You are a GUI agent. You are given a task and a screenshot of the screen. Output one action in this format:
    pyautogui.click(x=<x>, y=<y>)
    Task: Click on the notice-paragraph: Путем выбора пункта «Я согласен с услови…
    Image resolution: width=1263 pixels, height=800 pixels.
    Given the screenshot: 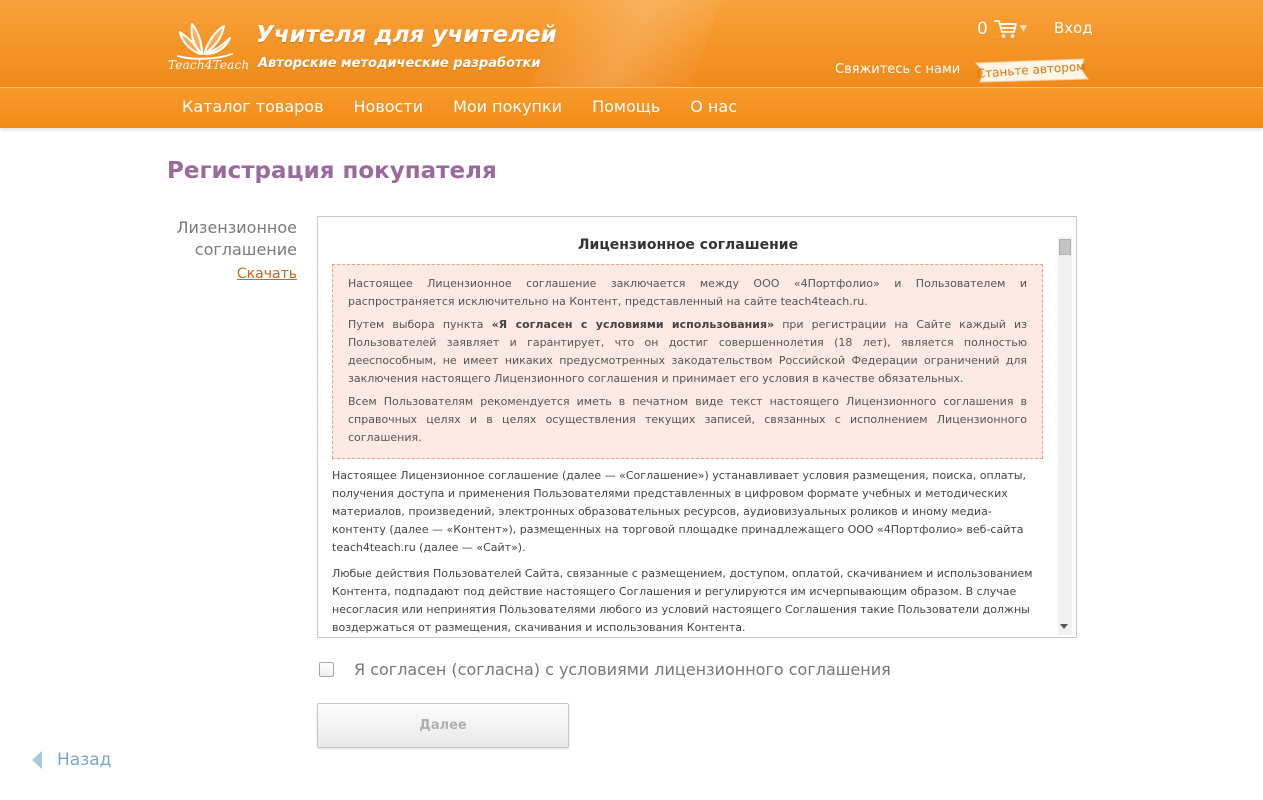 What is the action you would take?
    pyautogui.click(x=687, y=352)
    